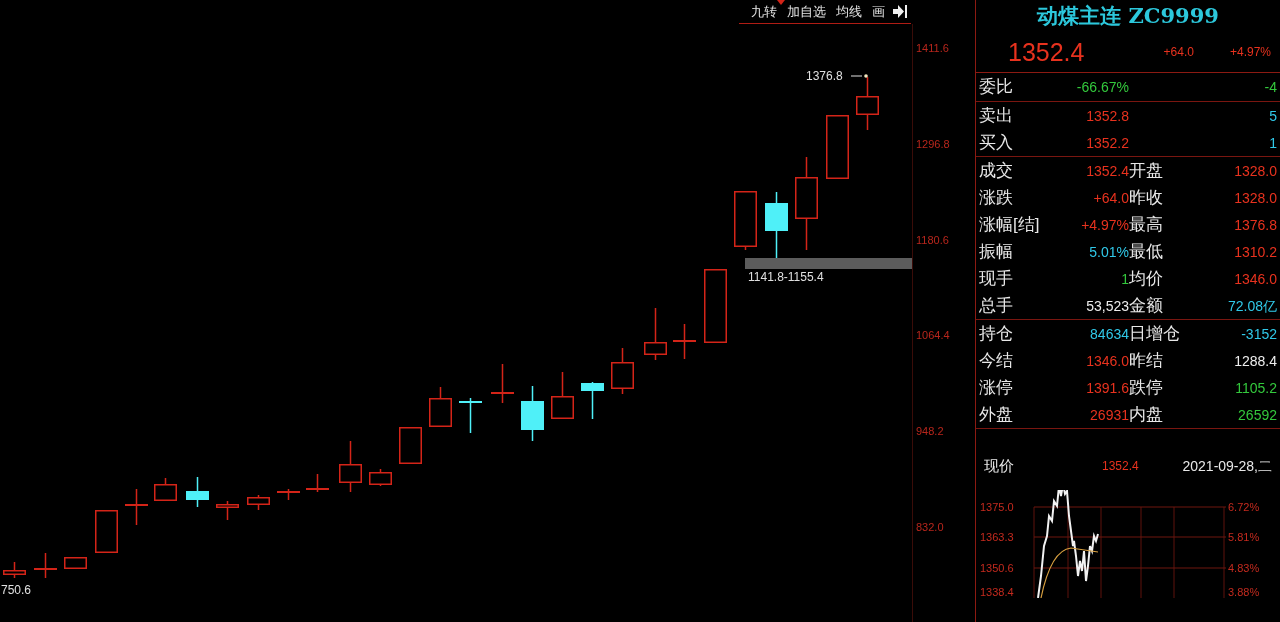 The height and width of the screenshot is (622, 1280). Describe the element at coordinates (1102, 87) in the screenshot. I see `field-value: -66.67%` at that location.